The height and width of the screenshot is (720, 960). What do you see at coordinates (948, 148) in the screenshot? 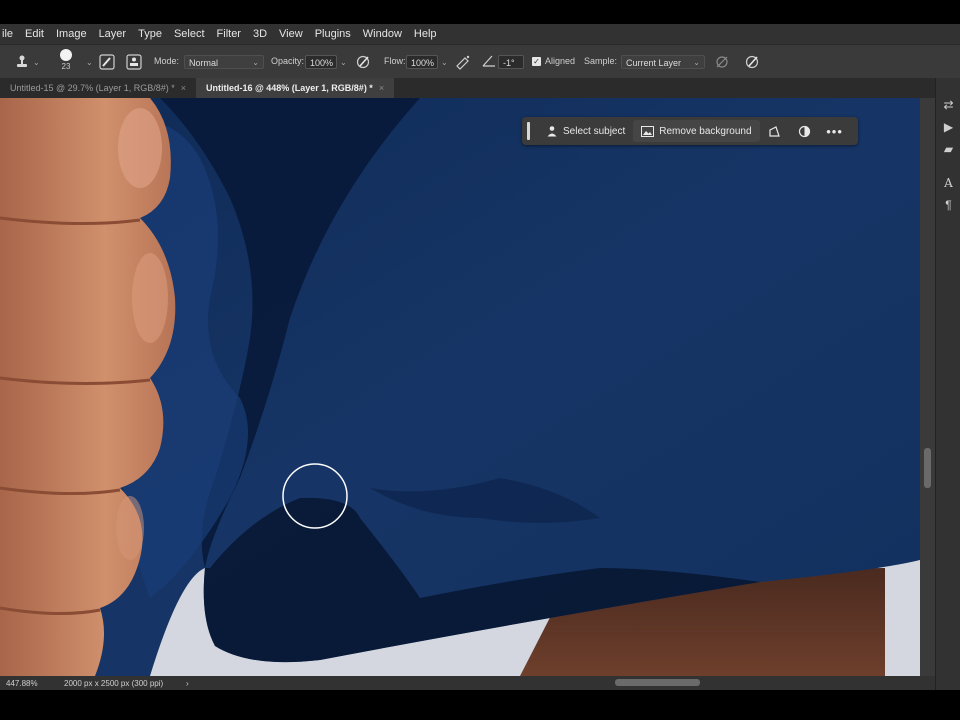
I see `comment-icon: ▰` at bounding box center [948, 148].